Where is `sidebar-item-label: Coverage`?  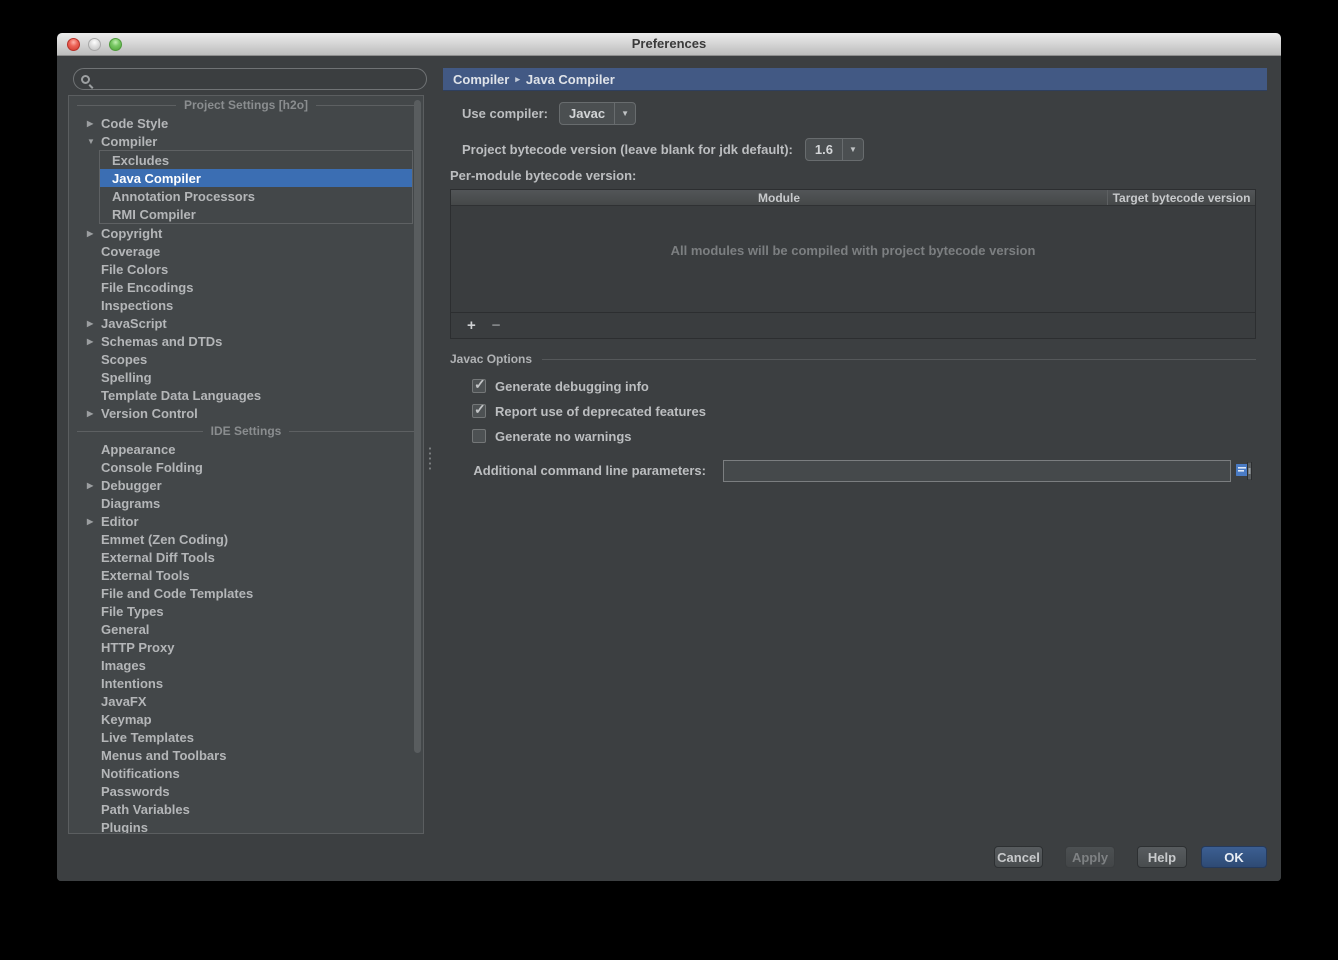 sidebar-item-label: Coverage is located at coordinates (131, 251).